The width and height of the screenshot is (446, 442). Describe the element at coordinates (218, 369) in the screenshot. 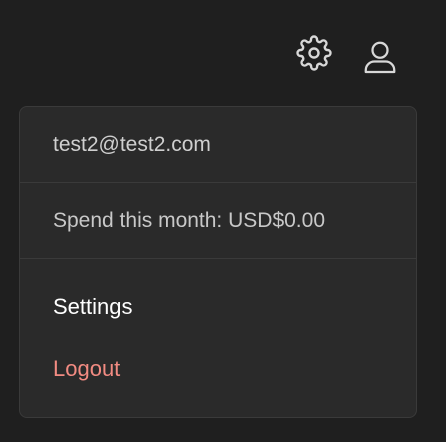

I see `menu-item-logout: Logout` at that location.